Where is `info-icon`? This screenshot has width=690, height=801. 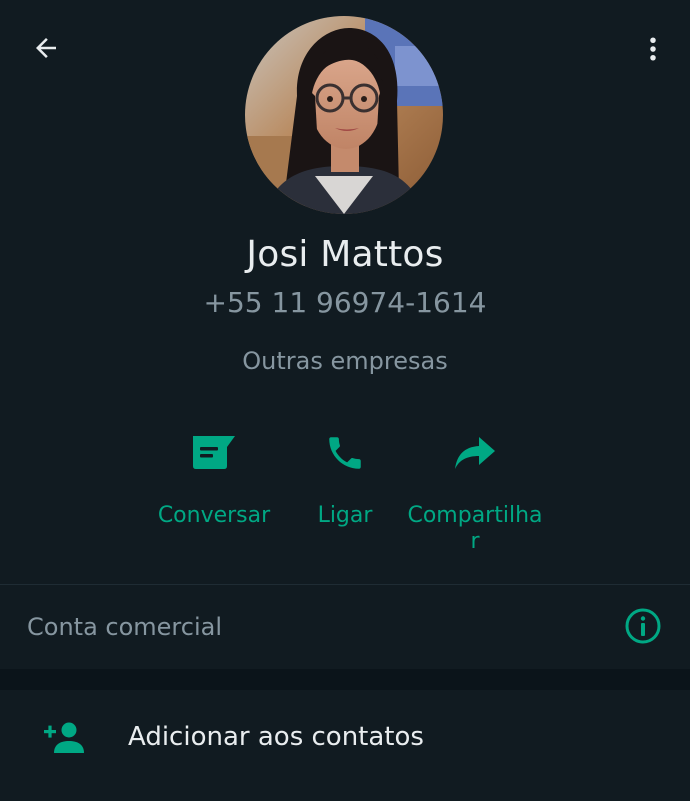 info-icon is located at coordinates (643, 626).